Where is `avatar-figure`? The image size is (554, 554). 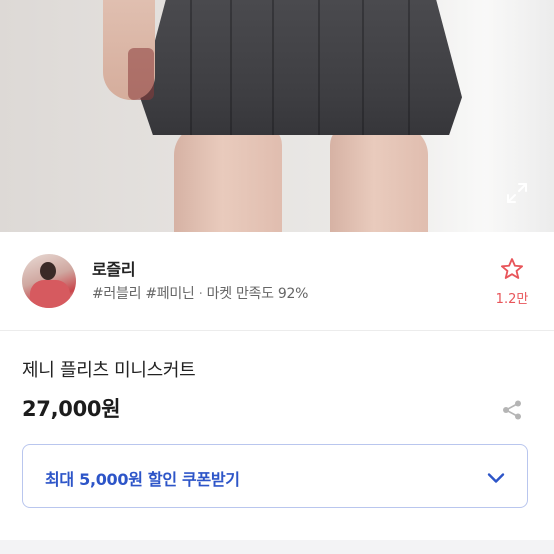 avatar-figure is located at coordinates (50, 294).